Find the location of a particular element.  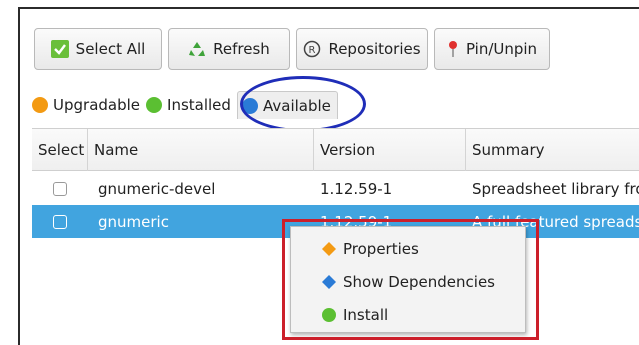

refresh-label: Refresh is located at coordinates (241, 49).